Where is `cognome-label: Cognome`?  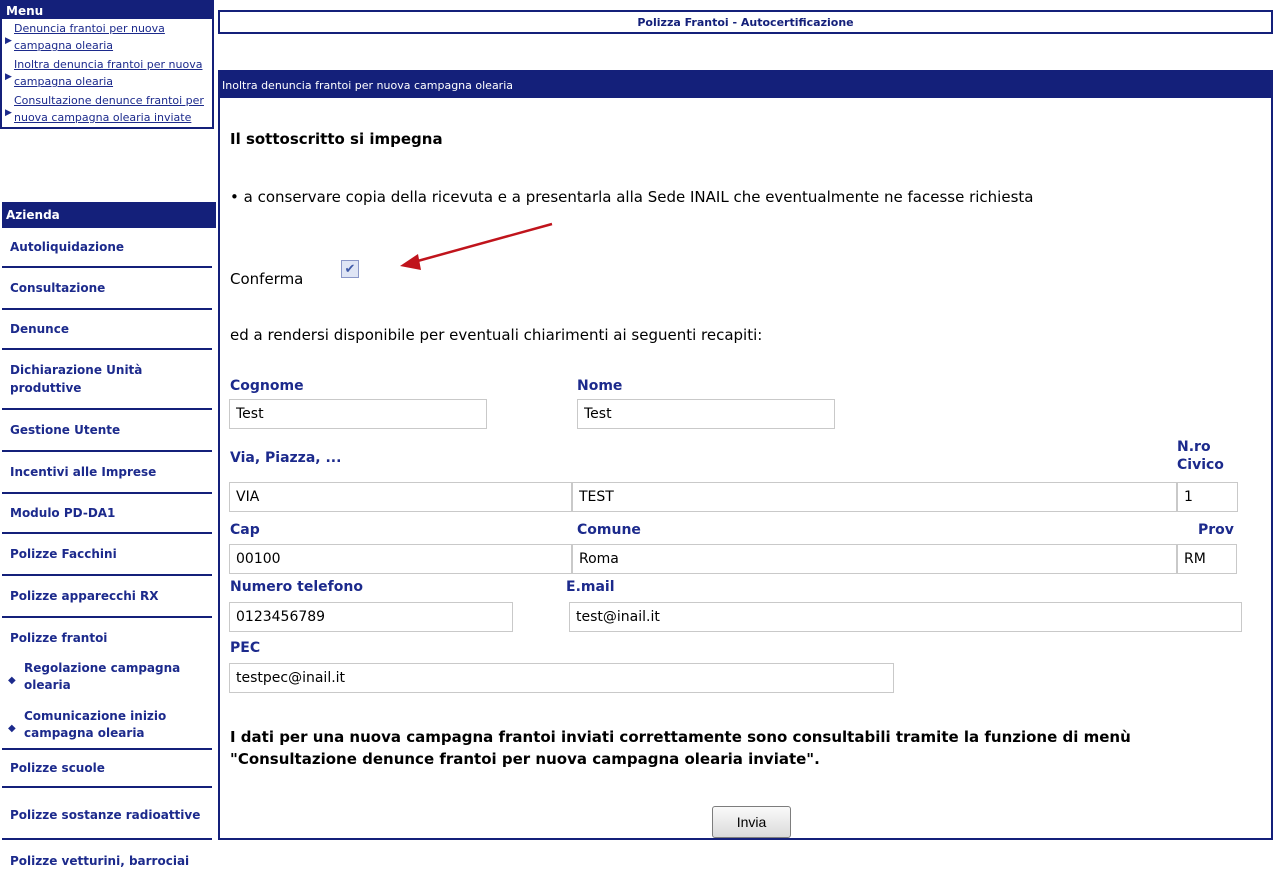
cognome-label: Cognome is located at coordinates (267, 386).